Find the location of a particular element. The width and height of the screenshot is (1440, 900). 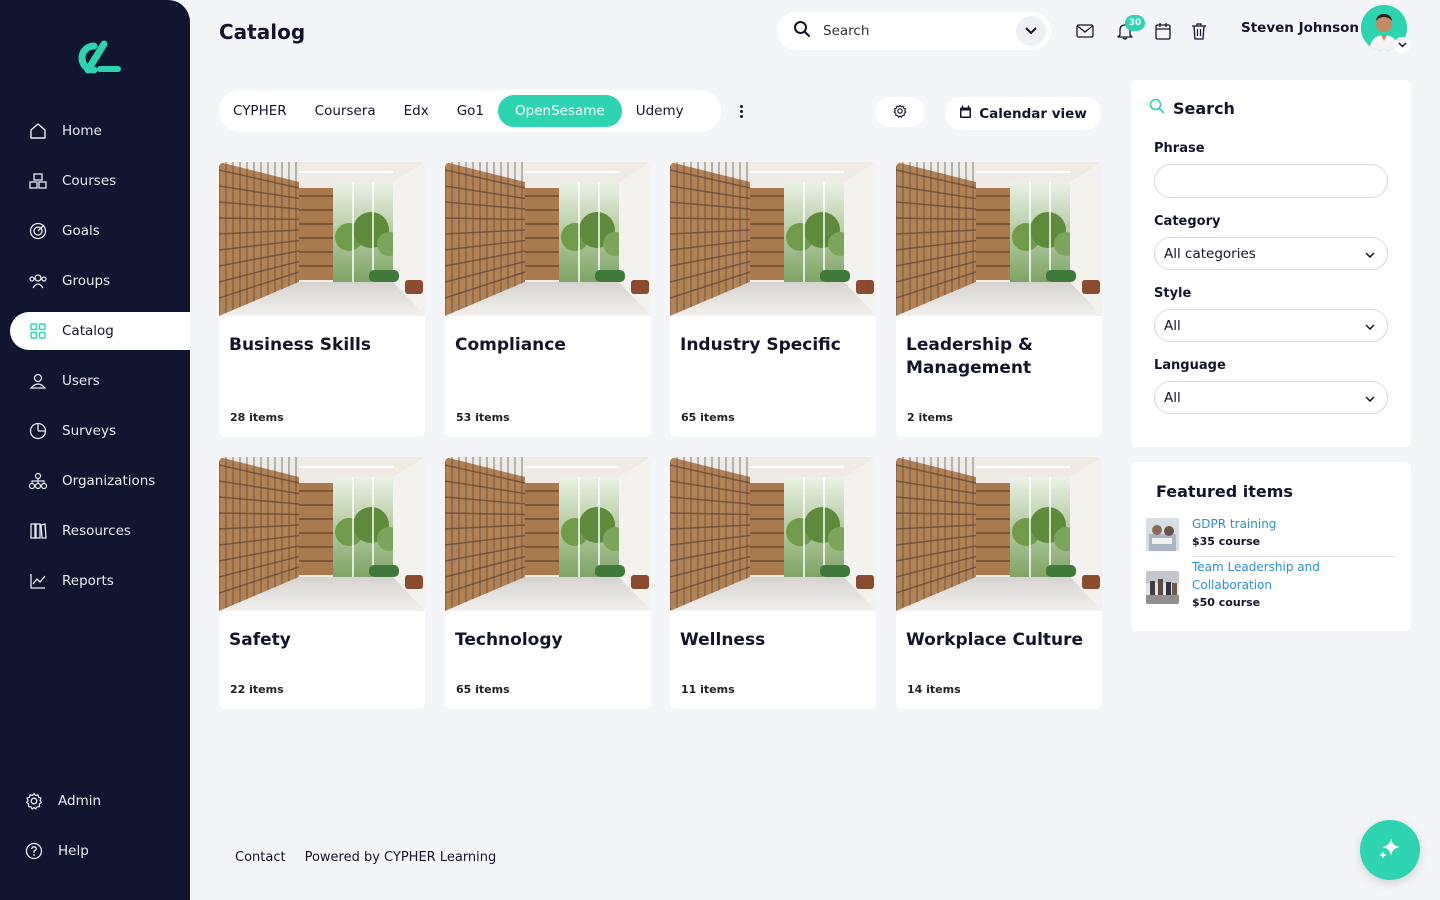

filter-heading: Search is located at coordinates (1192, 108).